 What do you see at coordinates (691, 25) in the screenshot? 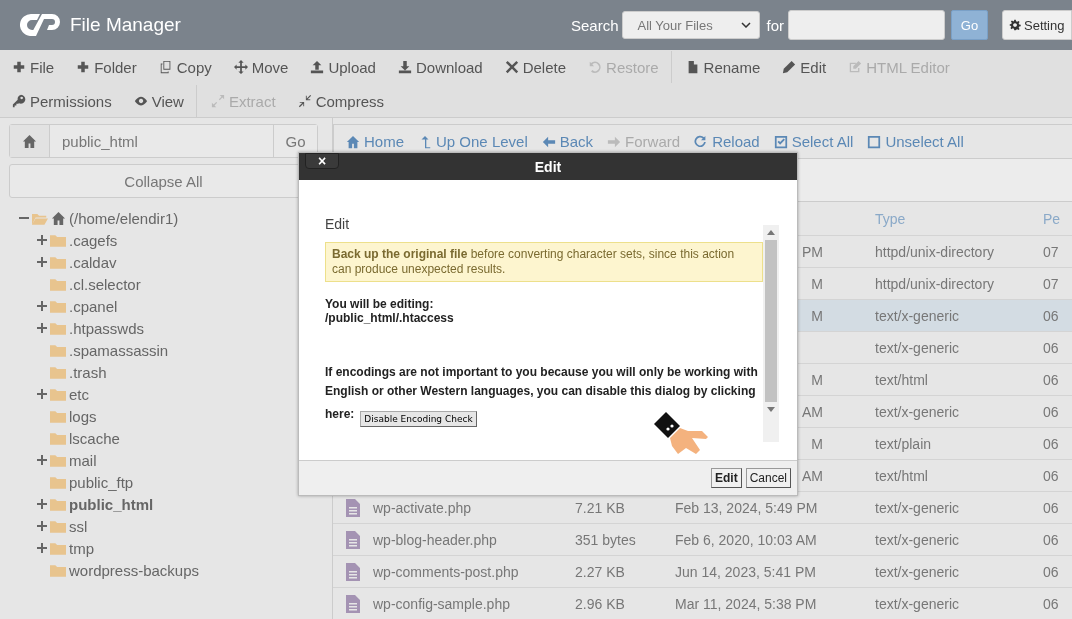
I see `scope-dropdown: All Your Files` at bounding box center [691, 25].